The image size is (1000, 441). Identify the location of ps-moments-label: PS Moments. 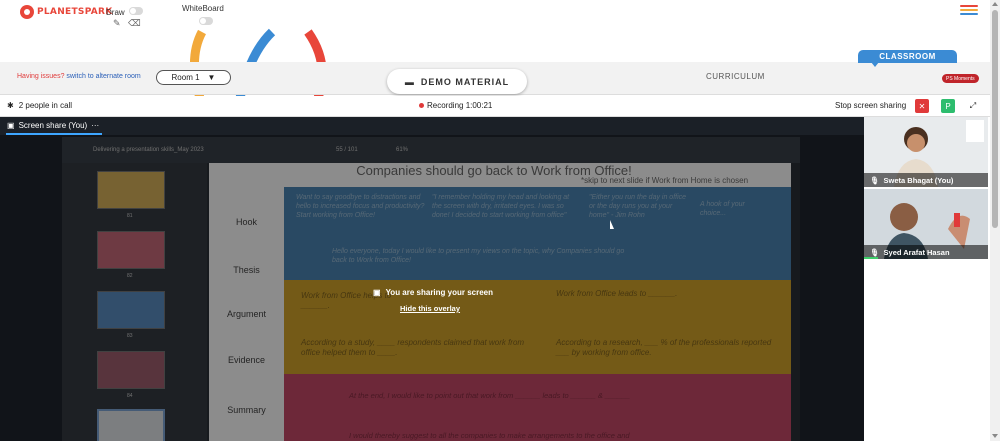
(960, 78).